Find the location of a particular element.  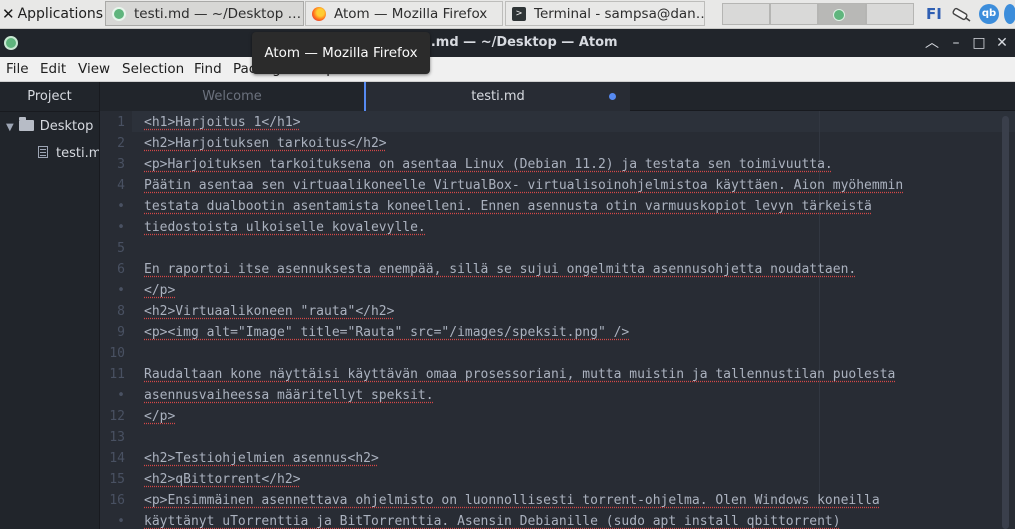

line-number: 3 is located at coordinates (121, 164).